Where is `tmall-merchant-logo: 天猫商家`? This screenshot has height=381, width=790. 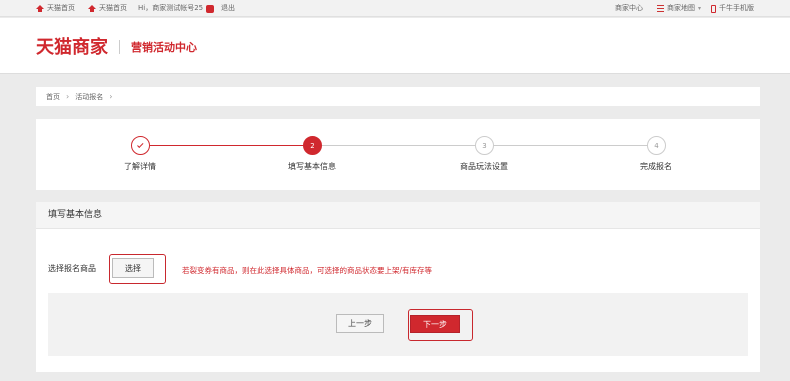 tmall-merchant-logo: 天猫商家 is located at coordinates (72, 46).